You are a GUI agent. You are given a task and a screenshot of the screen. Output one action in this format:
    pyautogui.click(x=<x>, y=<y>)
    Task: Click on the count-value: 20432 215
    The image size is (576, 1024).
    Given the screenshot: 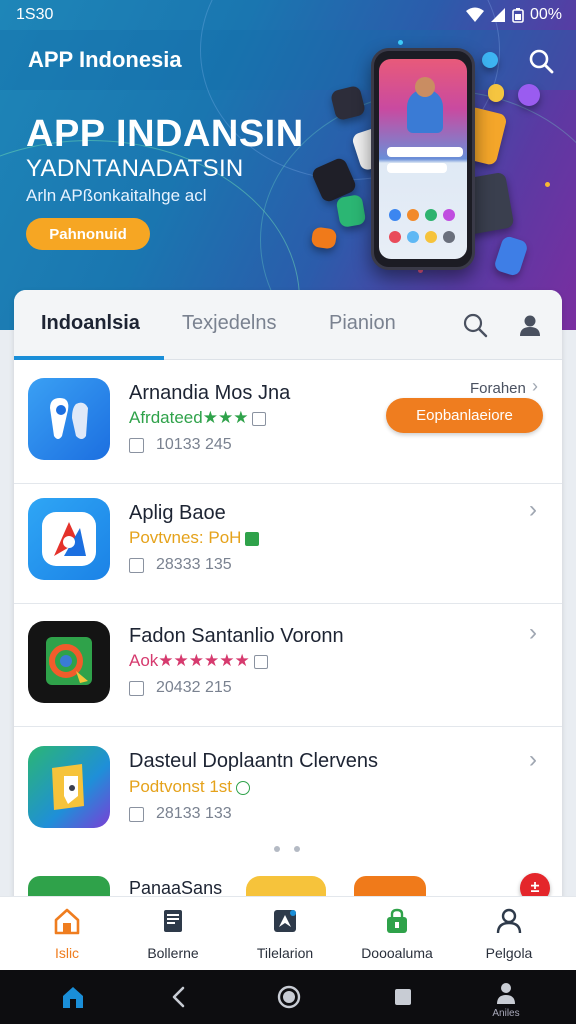 What is the action you would take?
    pyautogui.click(x=194, y=687)
    